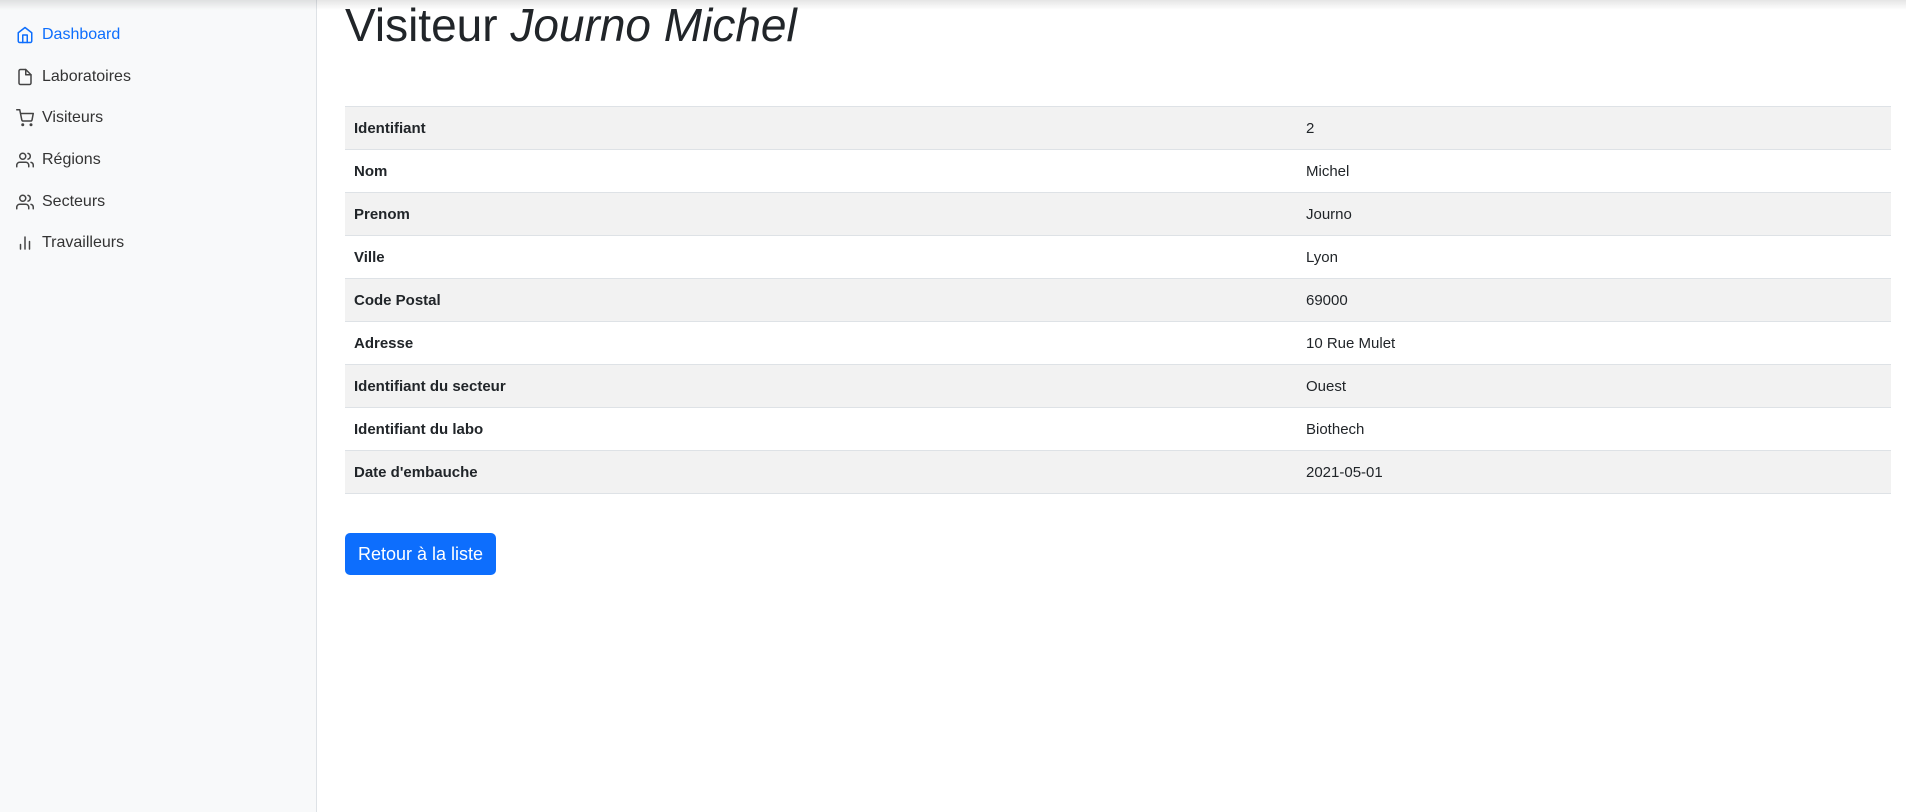  What do you see at coordinates (158, 77) in the screenshot?
I see `sidebar-item-laboratoires: Laboratoires` at bounding box center [158, 77].